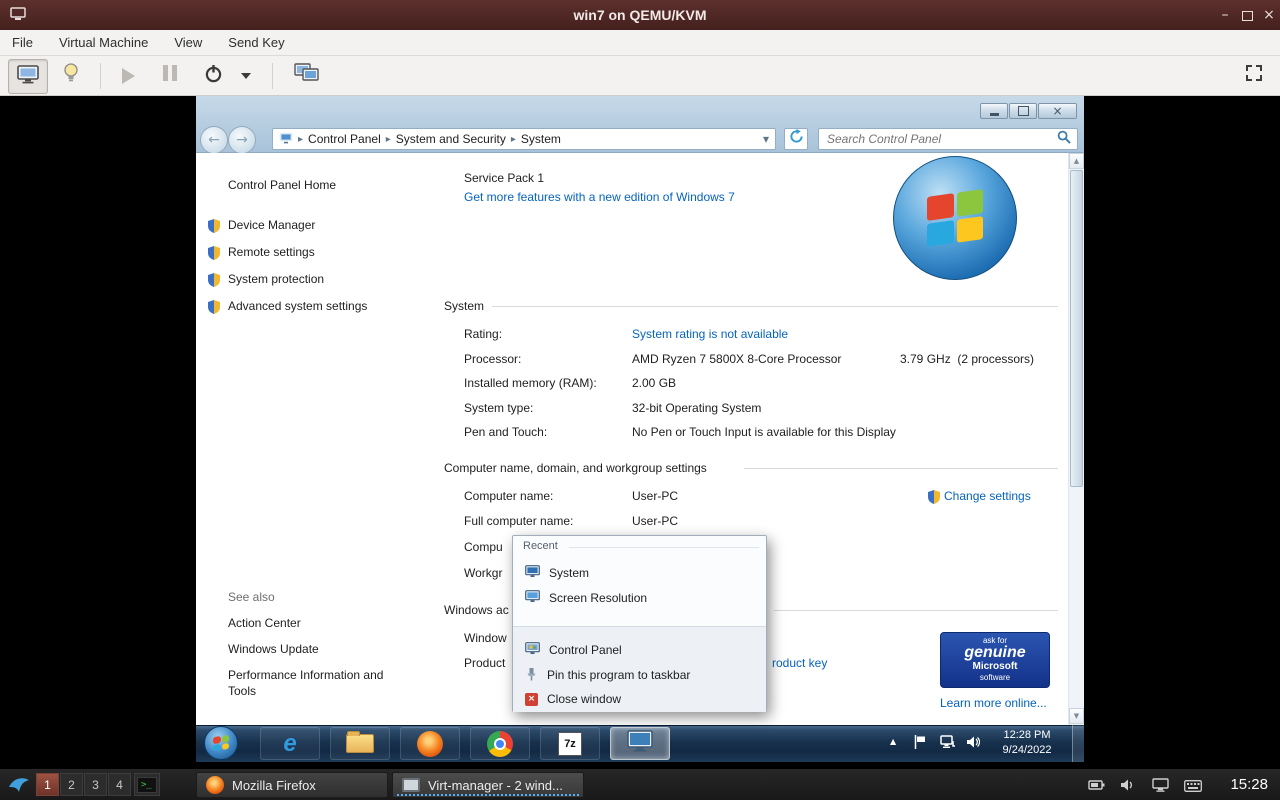 Image resolution: width=1280 pixels, height=800 pixels. What do you see at coordinates (1247, 15) in the screenshot?
I see `host-maximize-button` at bounding box center [1247, 15].